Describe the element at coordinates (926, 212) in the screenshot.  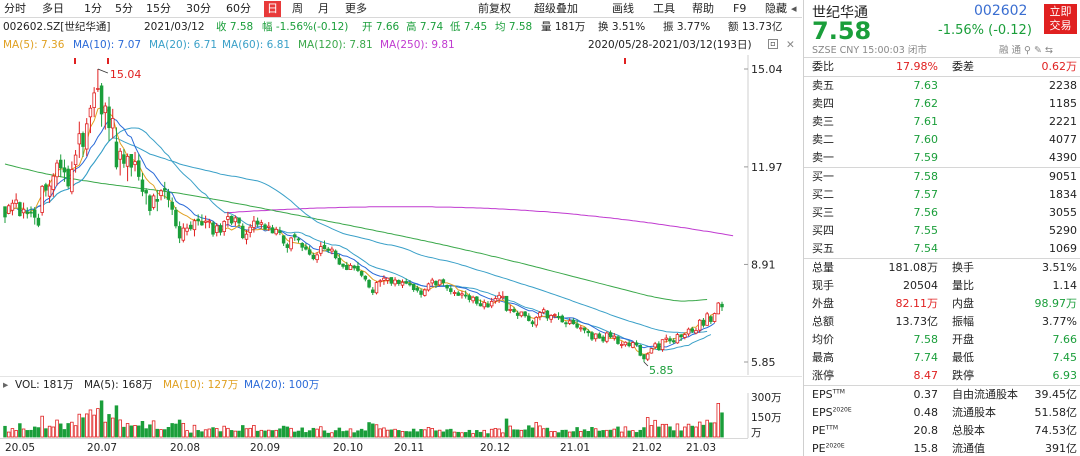
I see `bid-price: 7.56` at that location.